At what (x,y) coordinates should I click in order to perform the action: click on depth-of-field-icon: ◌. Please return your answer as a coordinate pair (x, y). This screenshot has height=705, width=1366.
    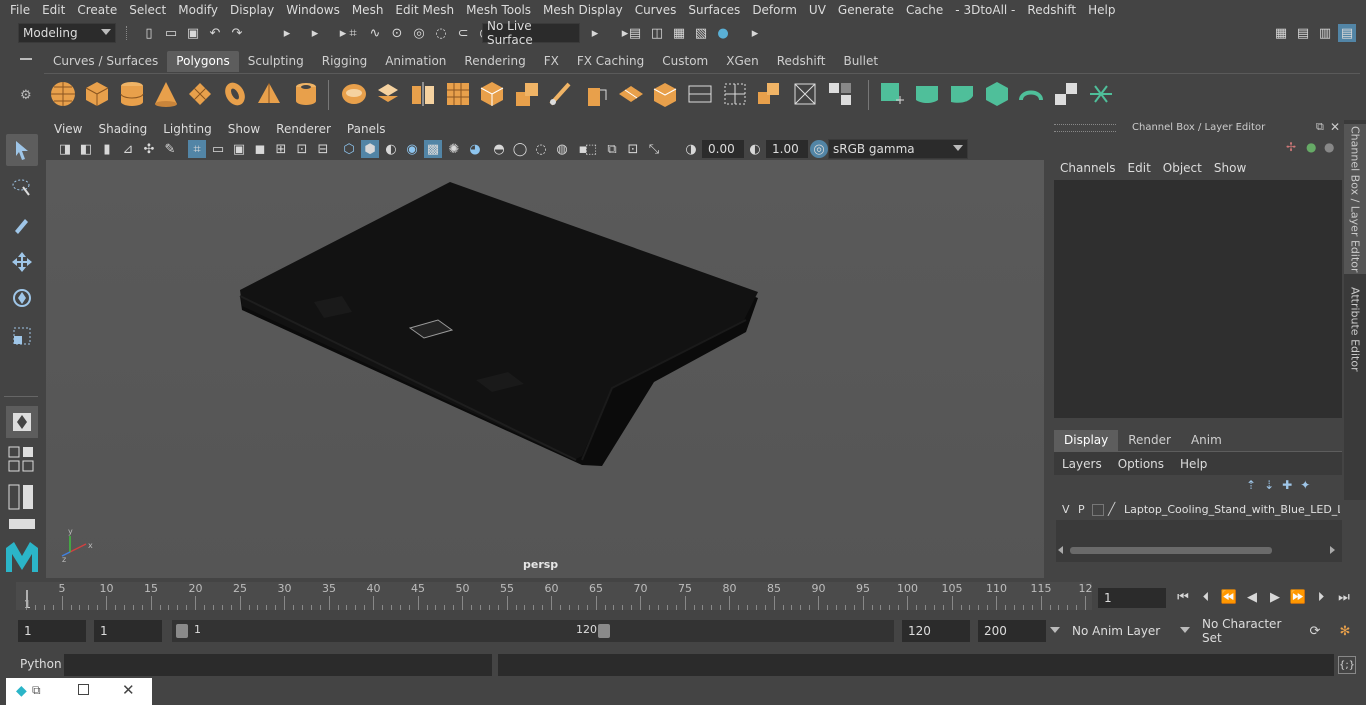
    Looking at the image, I should click on (541, 149).